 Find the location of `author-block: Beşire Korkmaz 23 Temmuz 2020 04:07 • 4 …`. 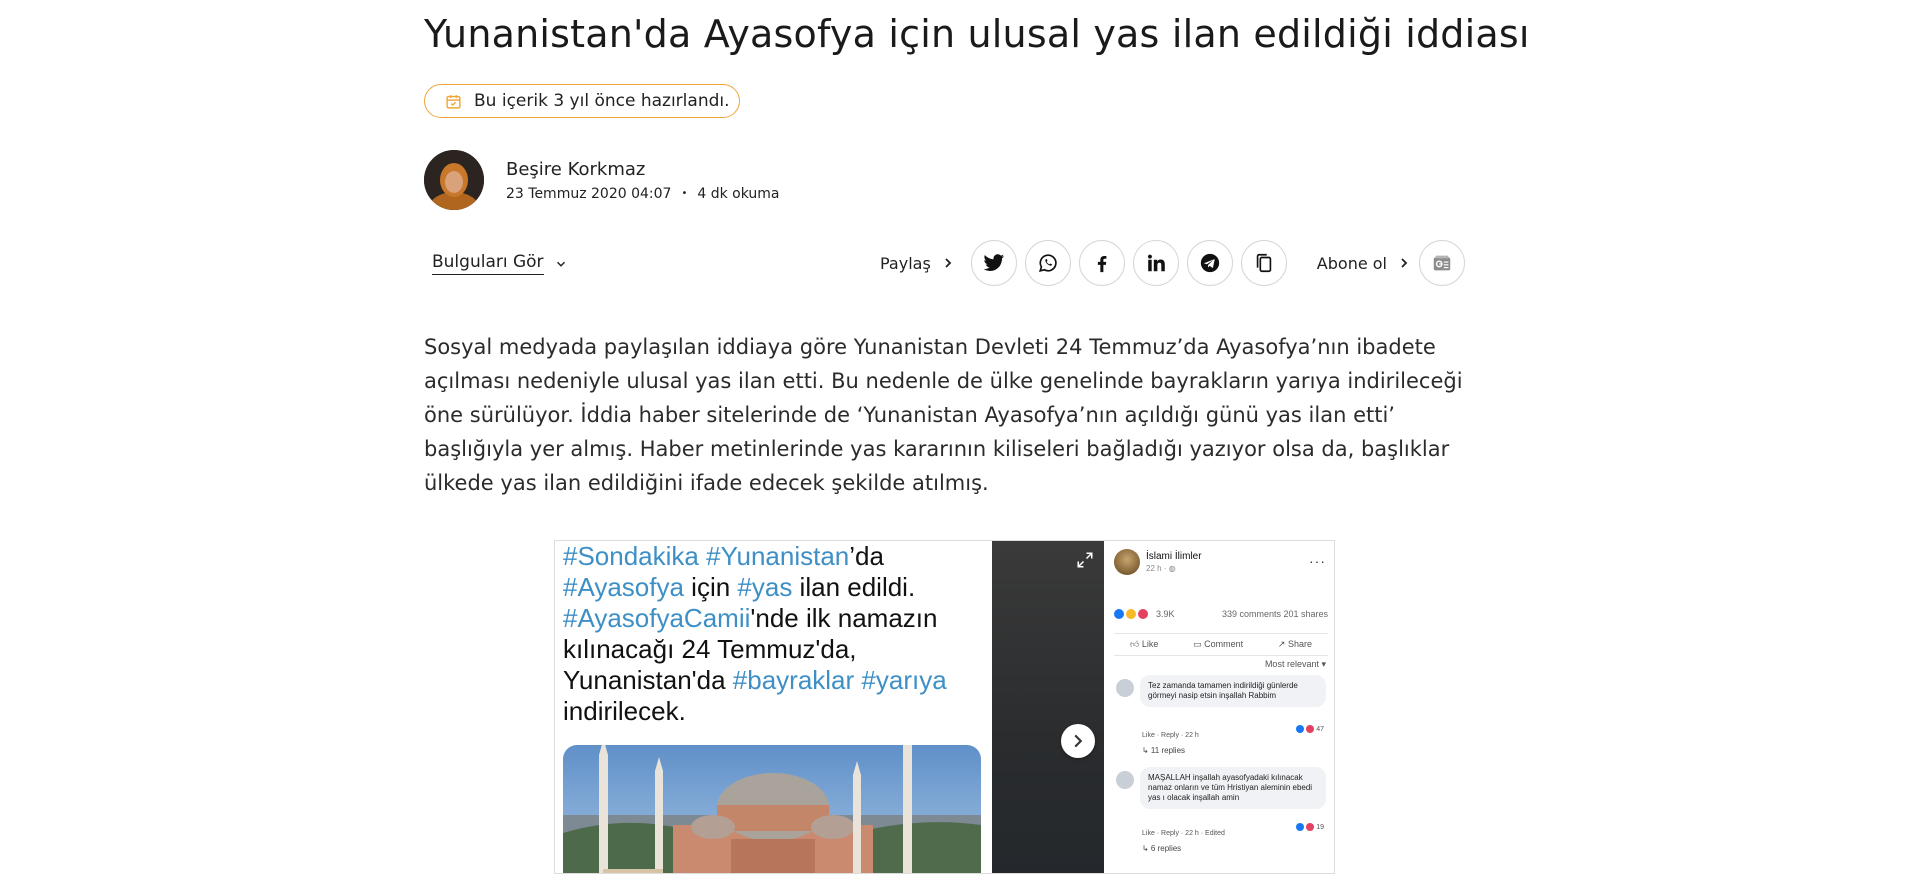

author-block: Beşire Korkmaz 23 Temmuz 2020 04:07 • 4 … is located at coordinates (601, 180).